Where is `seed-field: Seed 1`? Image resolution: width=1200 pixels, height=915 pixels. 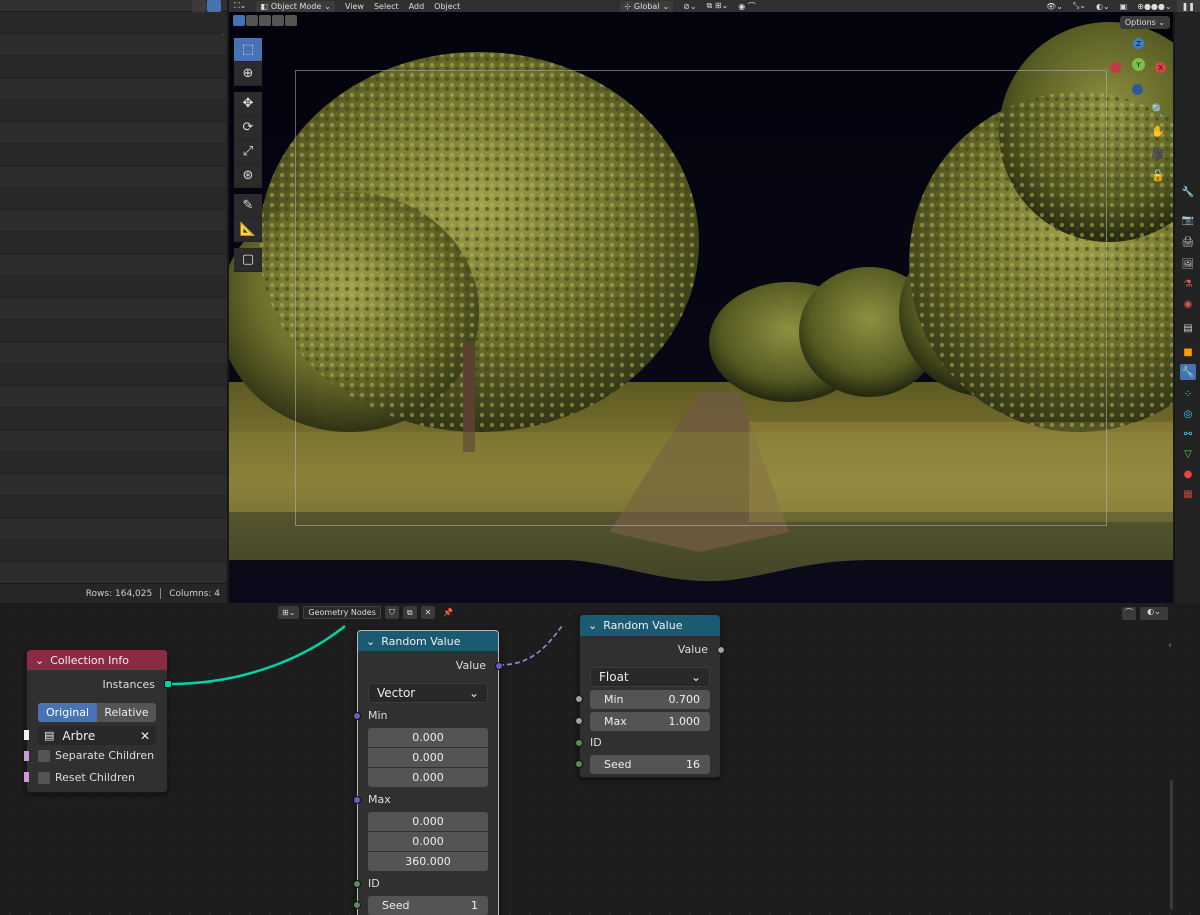 seed-field: Seed 1 is located at coordinates (428, 905).